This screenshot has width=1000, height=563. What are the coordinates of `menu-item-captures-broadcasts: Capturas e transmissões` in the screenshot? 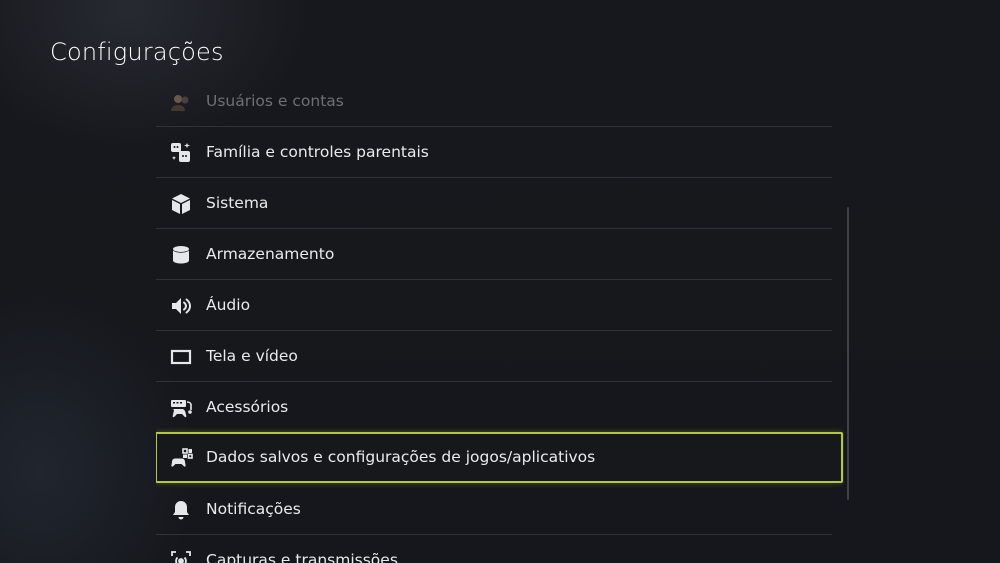 It's located at (500, 549).